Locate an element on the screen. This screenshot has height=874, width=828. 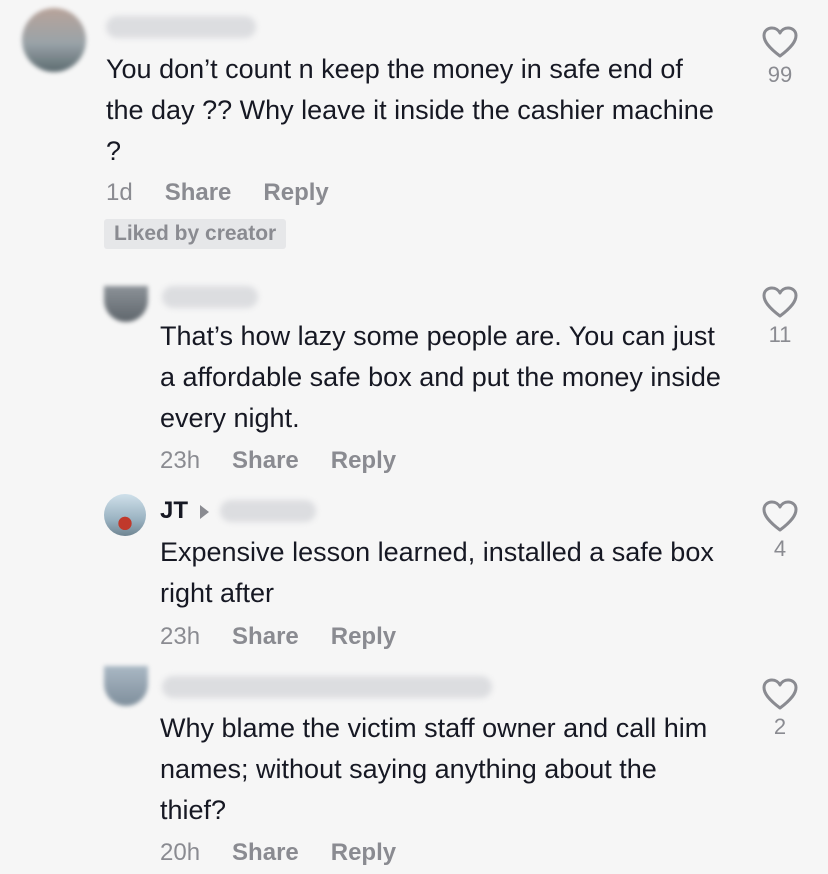
like-button: 11 is located at coordinates (780, 317).